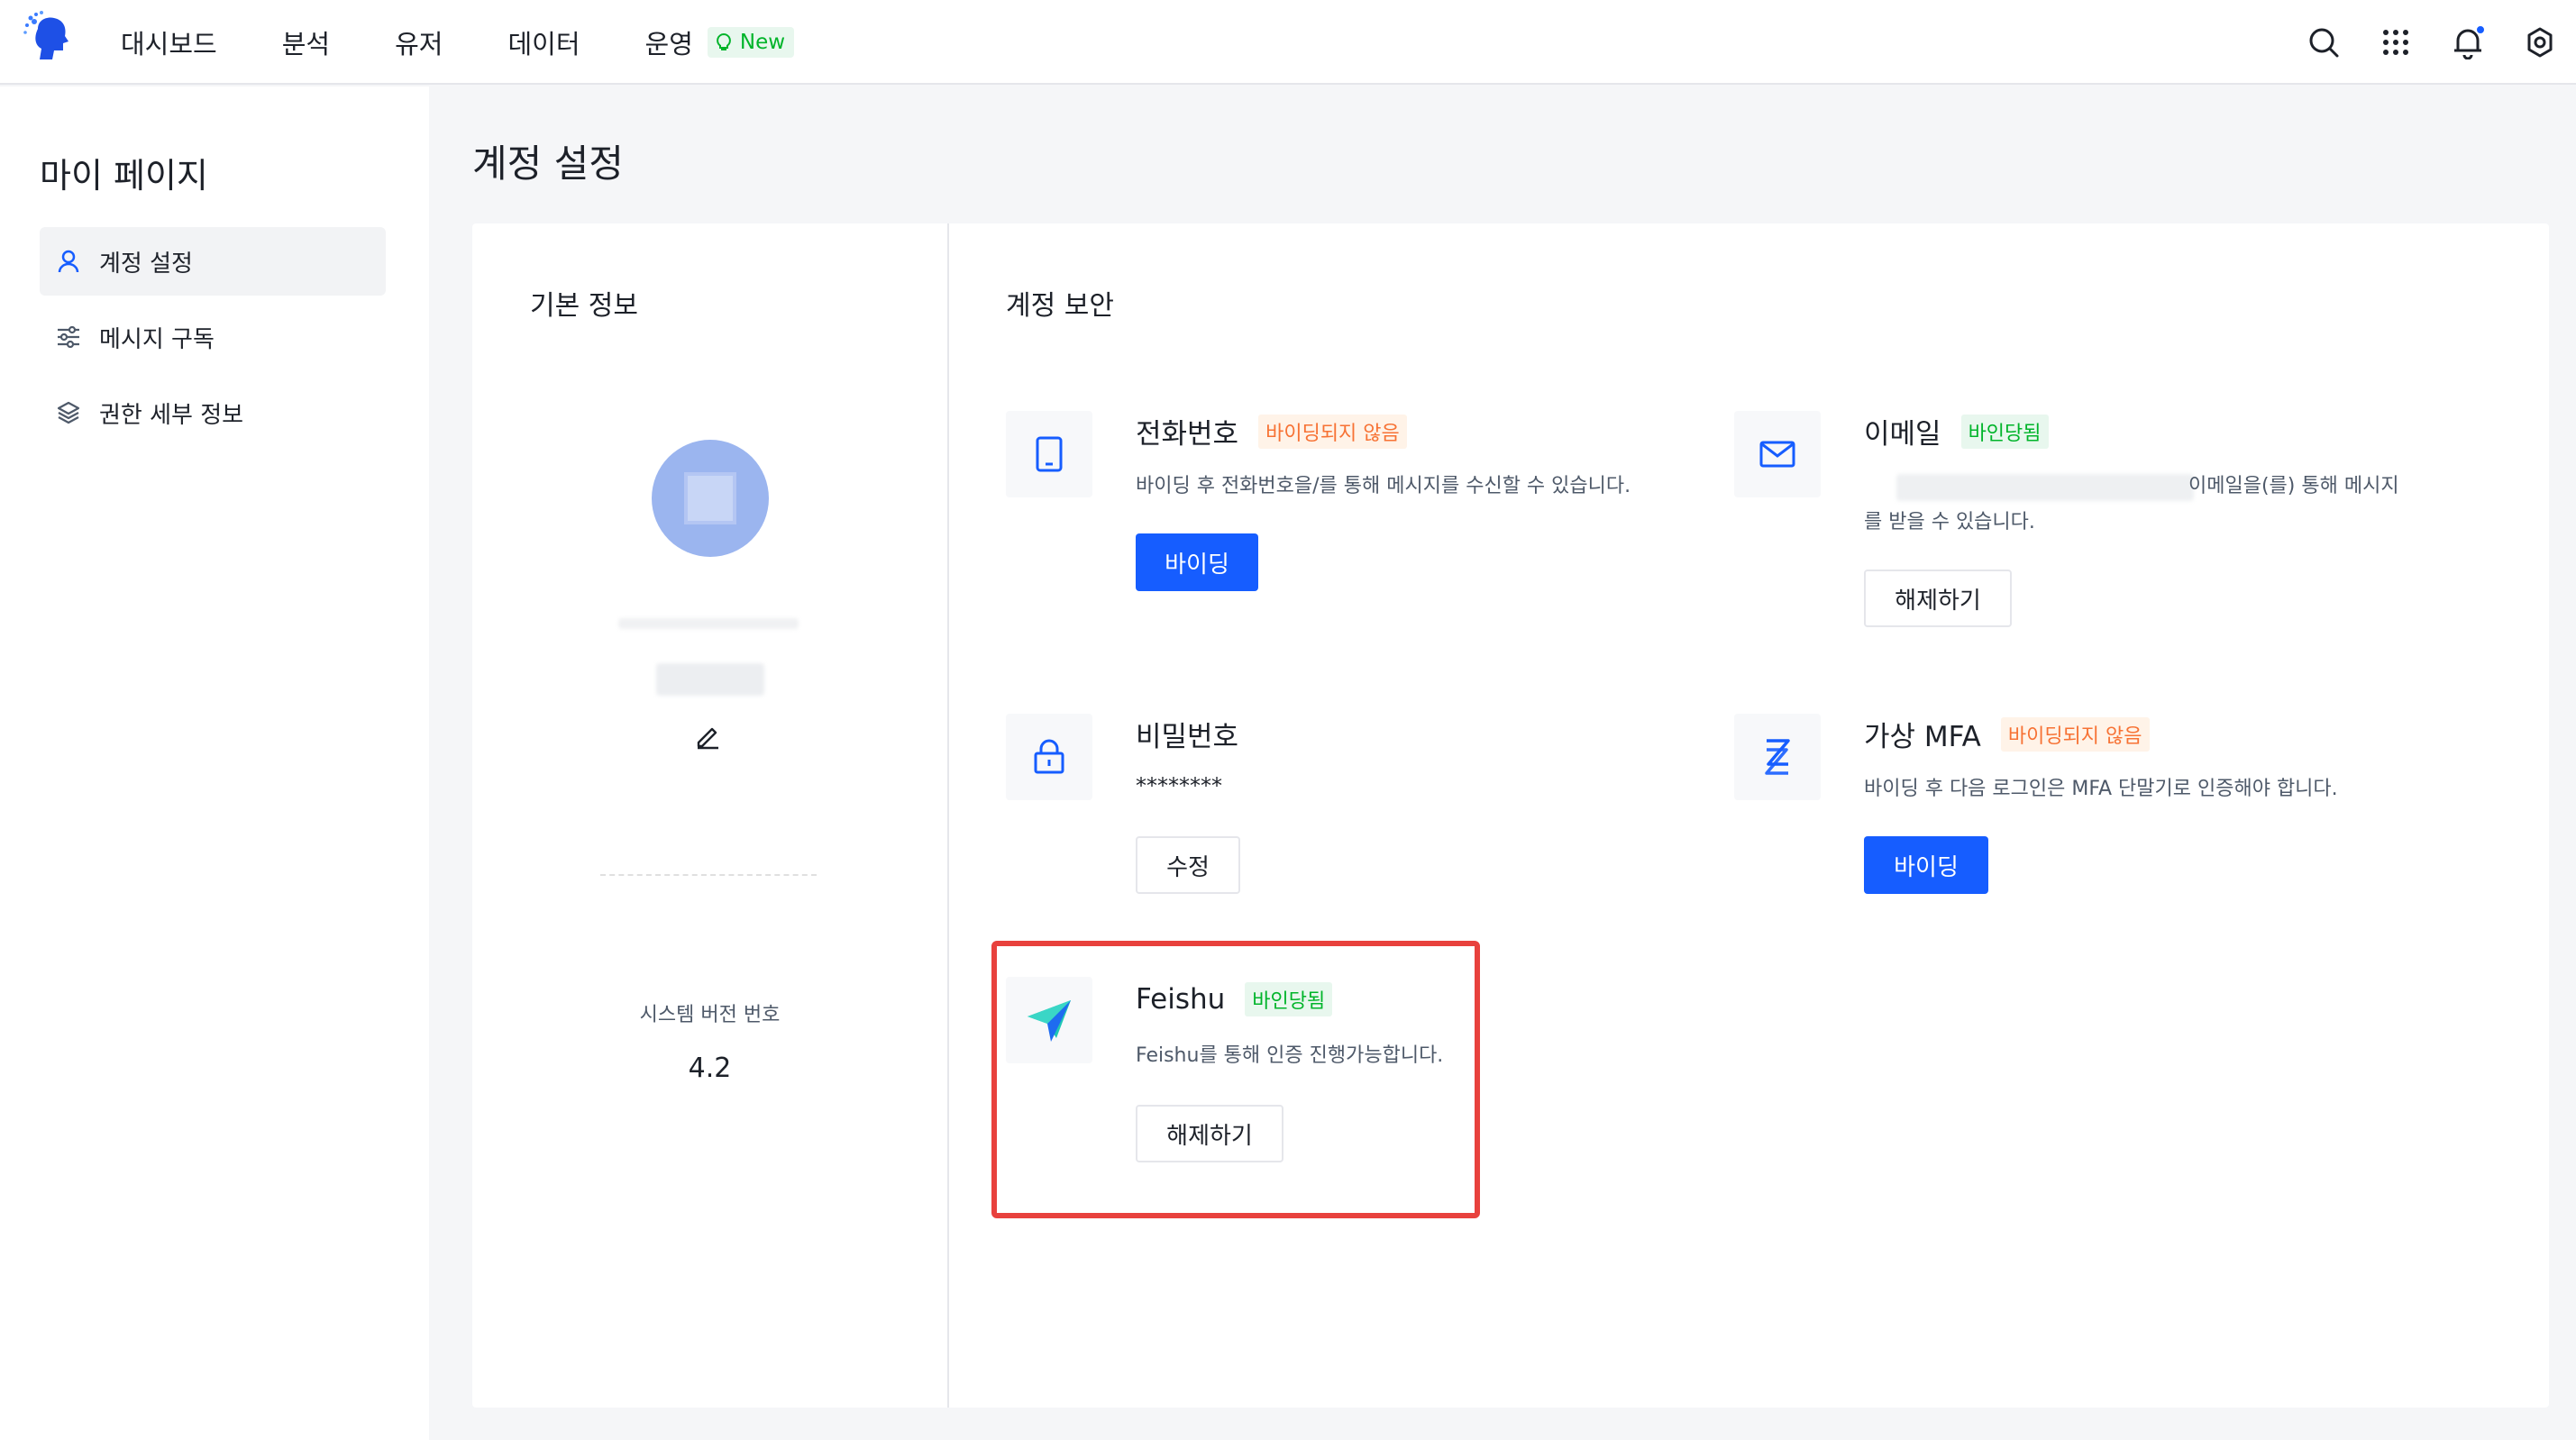 The width and height of the screenshot is (2576, 1440). Describe the element at coordinates (1922, 737) in the screenshot. I see `mfa-label: 가상 MFA` at that location.